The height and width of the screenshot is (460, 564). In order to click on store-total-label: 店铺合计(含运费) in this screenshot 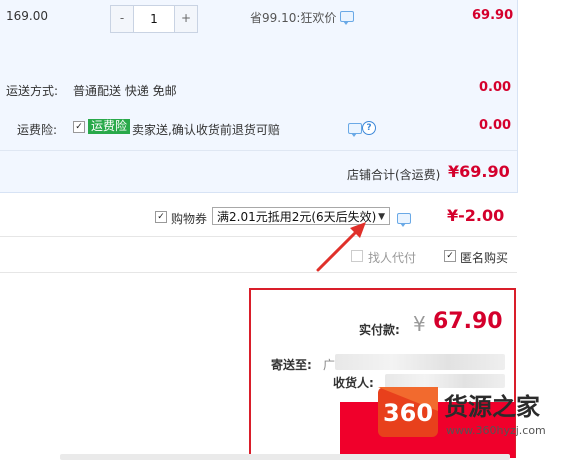, I will do `click(394, 175)`.